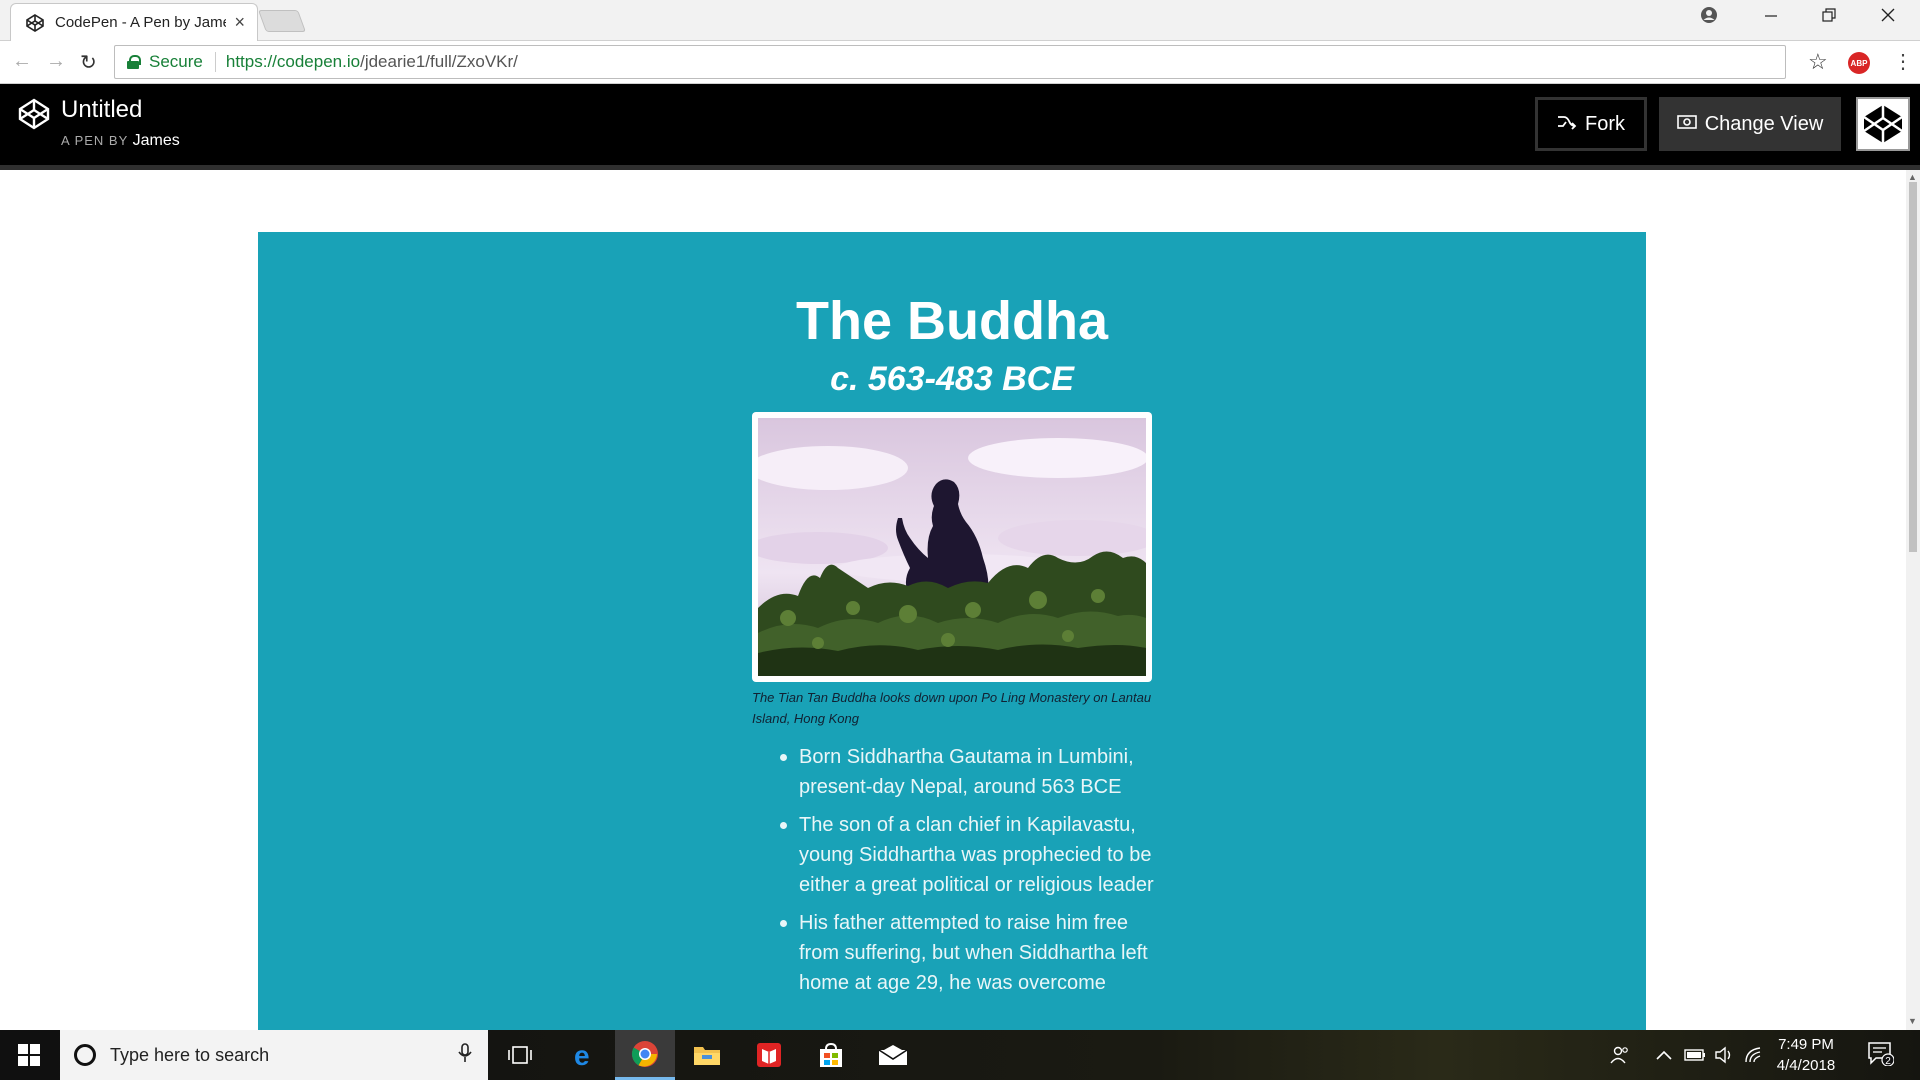 Image resolution: width=1920 pixels, height=1080 pixels. What do you see at coordinates (95, 140) in the screenshot?
I see `byline-prefix: A PEN BY` at bounding box center [95, 140].